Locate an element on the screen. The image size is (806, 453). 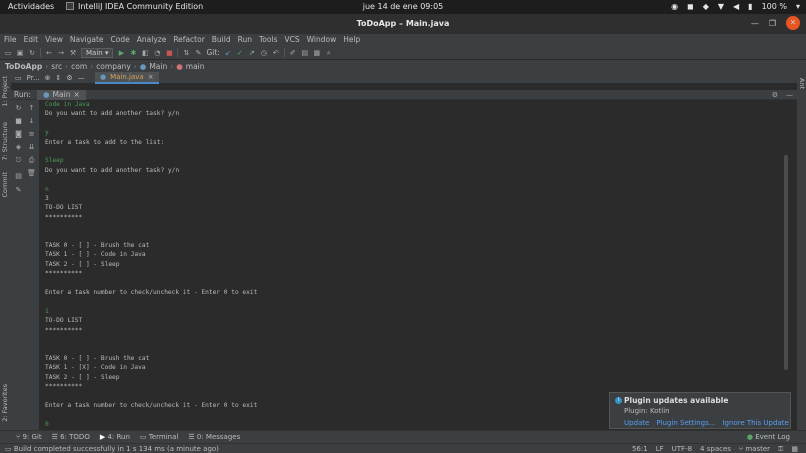
settings-wrench-icon: ✐ is located at coordinates (293, 53).